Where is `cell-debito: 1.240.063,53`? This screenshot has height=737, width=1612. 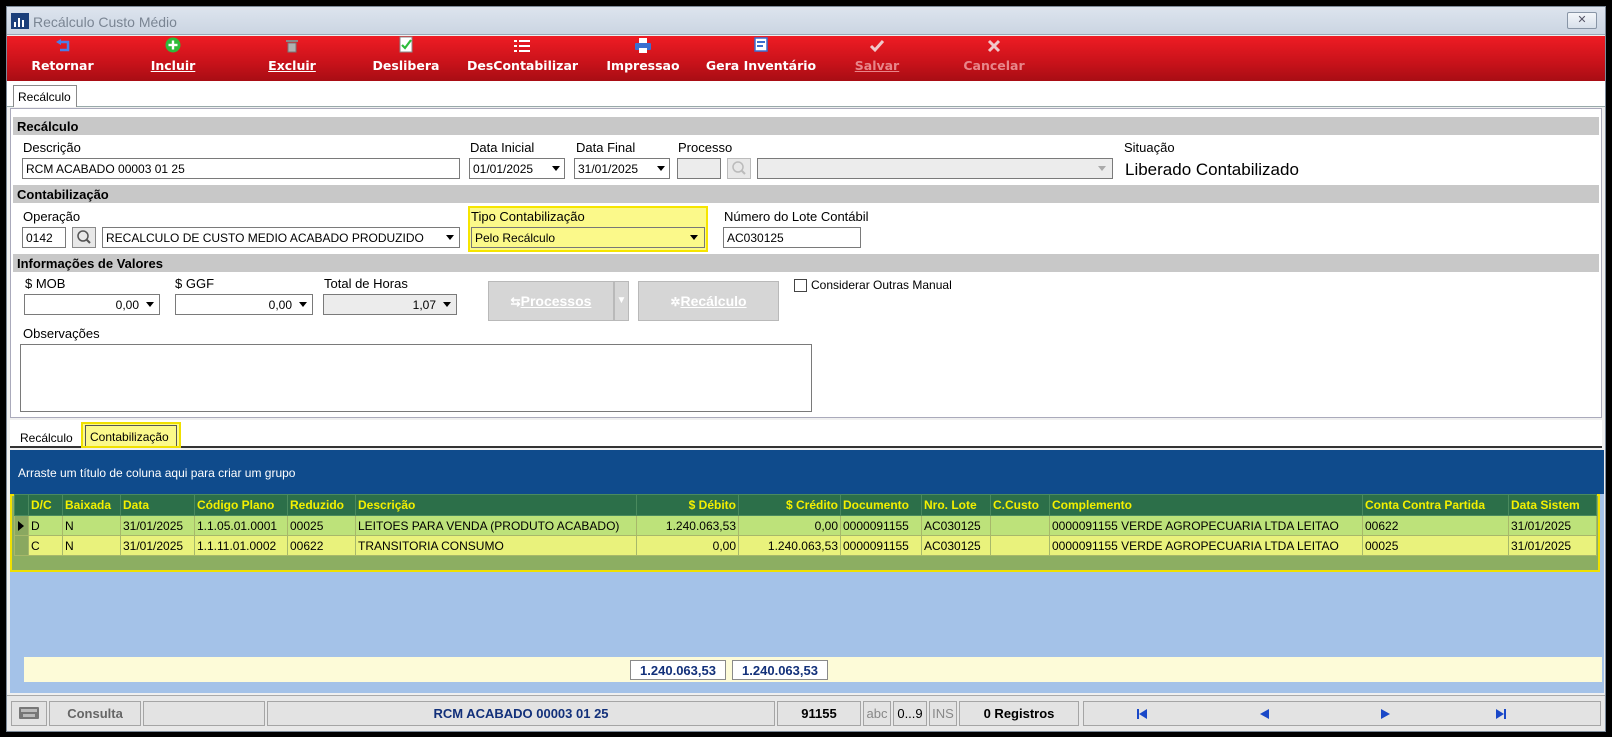 cell-debito: 1.240.063,53 is located at coordinates (687, 525).